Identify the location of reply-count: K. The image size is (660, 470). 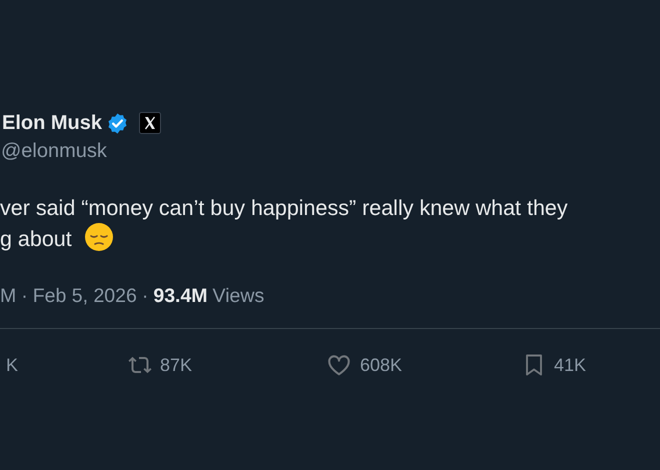
(12, 365).